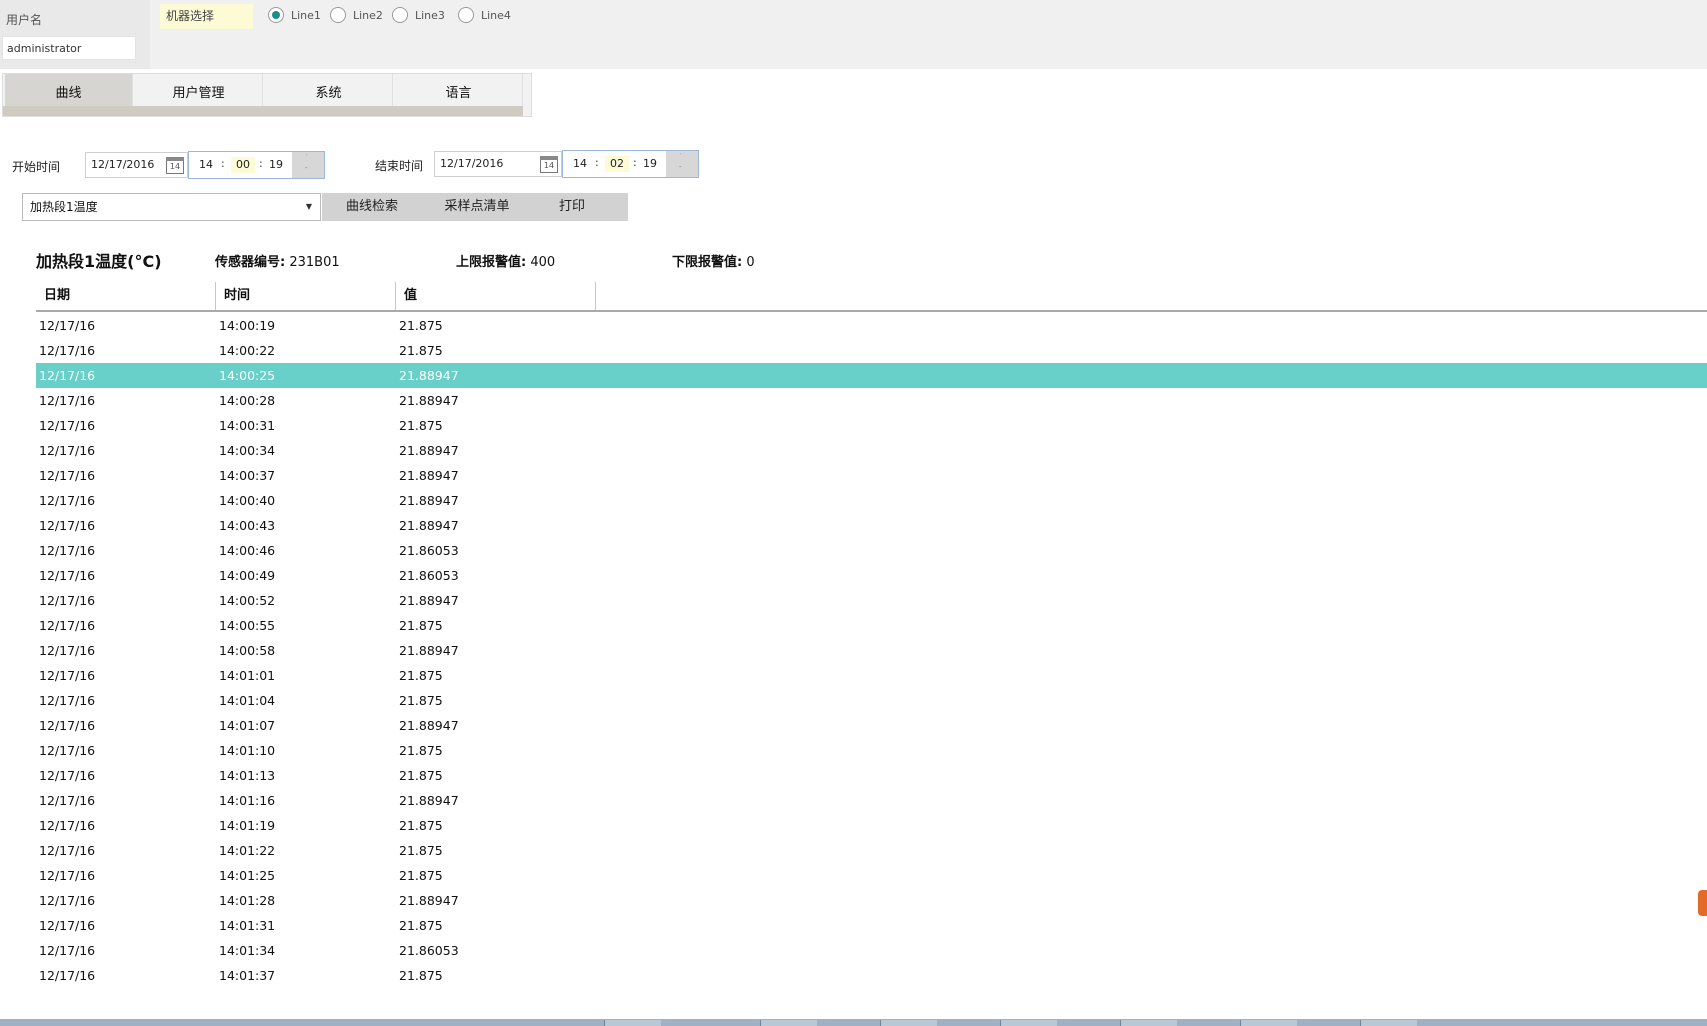  Describe the element at coordinates (484, 15) in the screenshot. I see `radio-line4: Line4` at that location.